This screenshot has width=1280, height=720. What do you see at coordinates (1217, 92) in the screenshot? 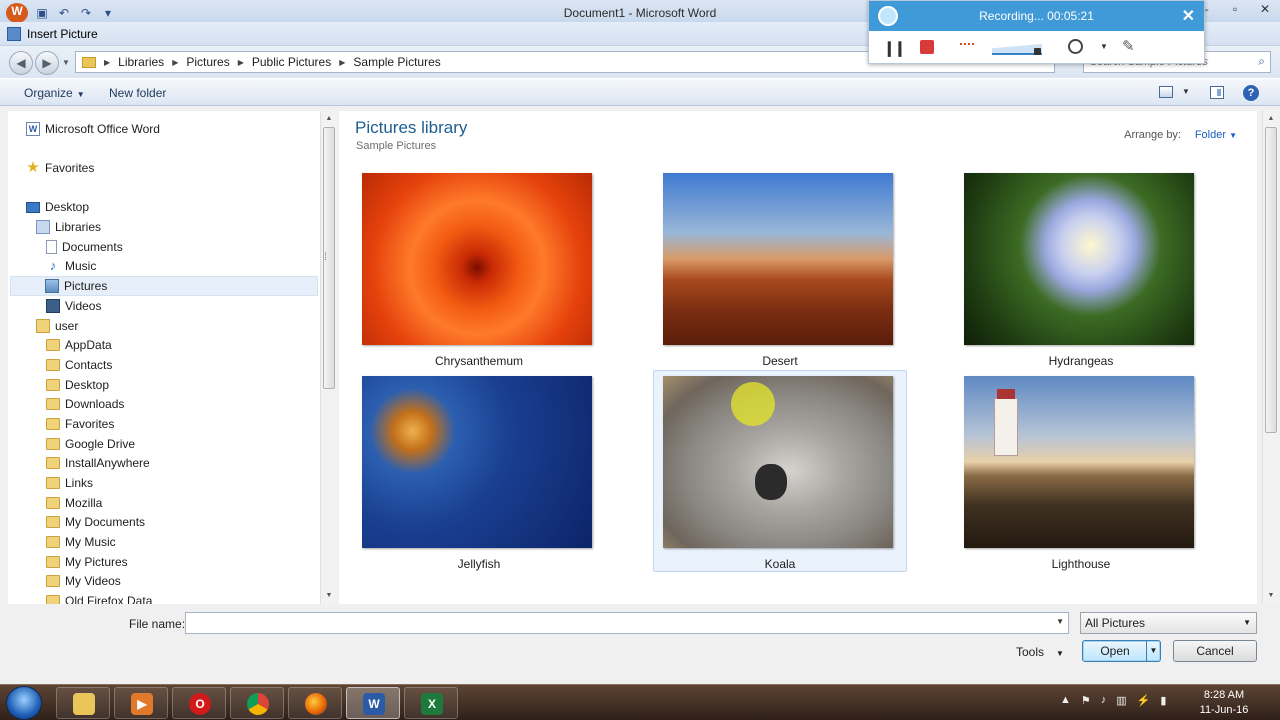
I see `preview-pane-icon` at bounding box center [1217, 92].